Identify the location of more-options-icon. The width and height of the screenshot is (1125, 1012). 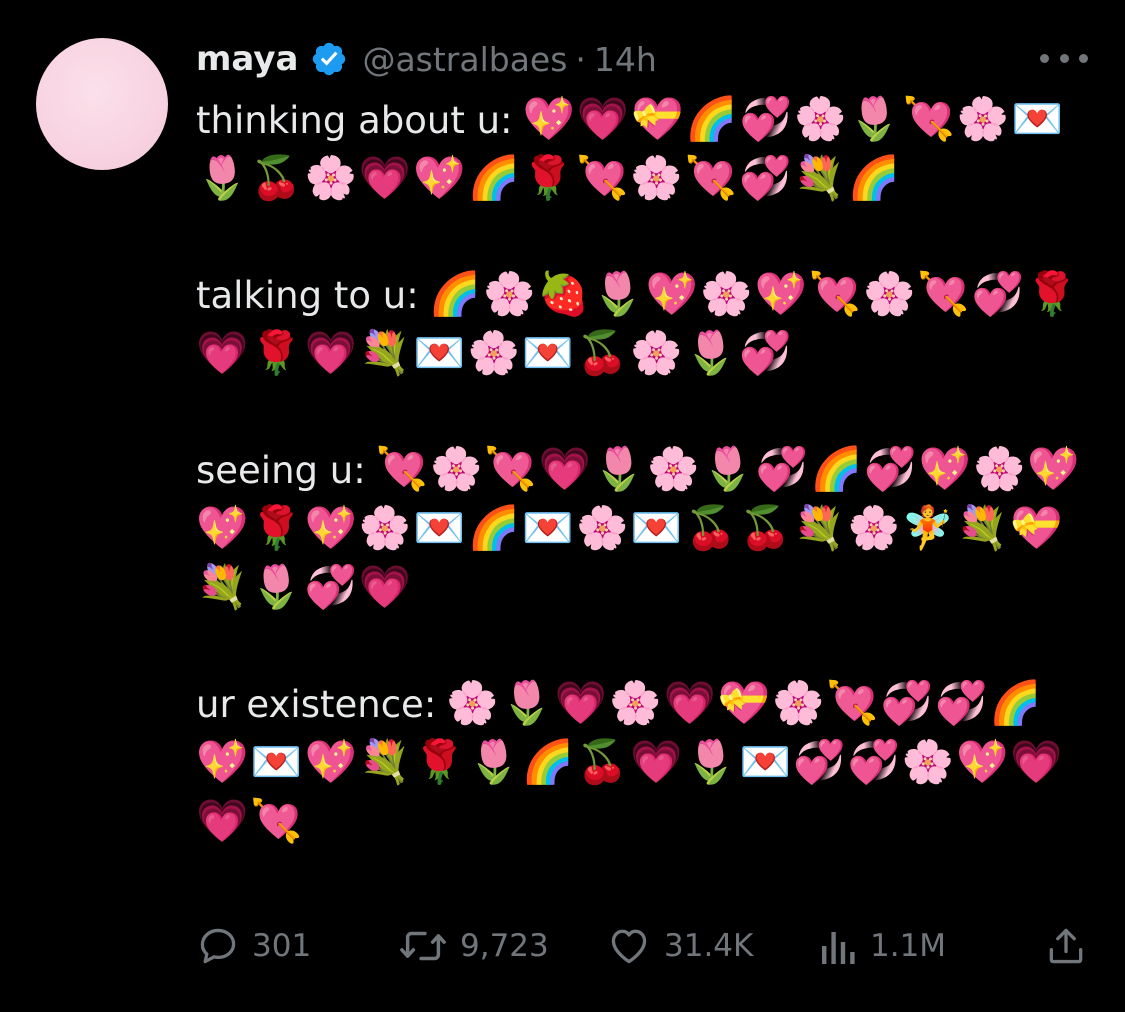
(1064, 58).